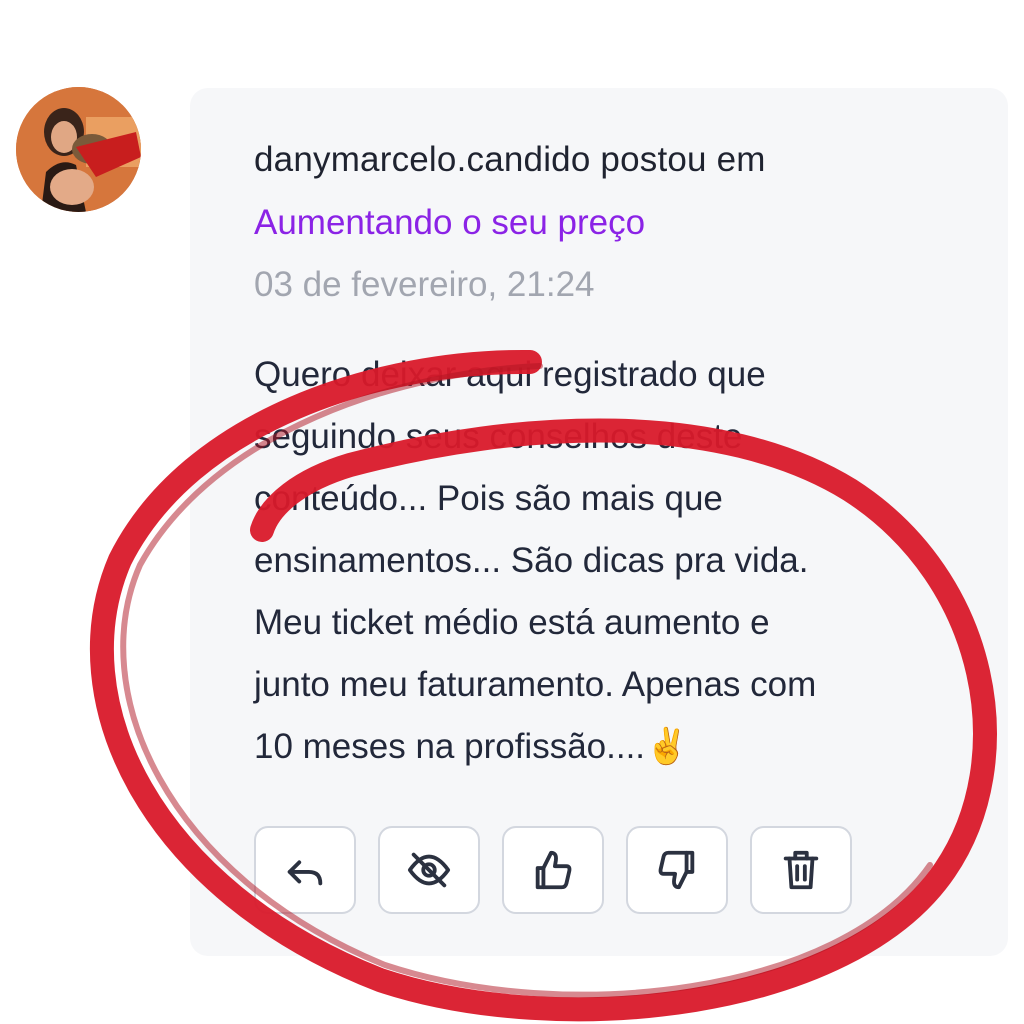  I want to click on avatar, so click(78, 149).